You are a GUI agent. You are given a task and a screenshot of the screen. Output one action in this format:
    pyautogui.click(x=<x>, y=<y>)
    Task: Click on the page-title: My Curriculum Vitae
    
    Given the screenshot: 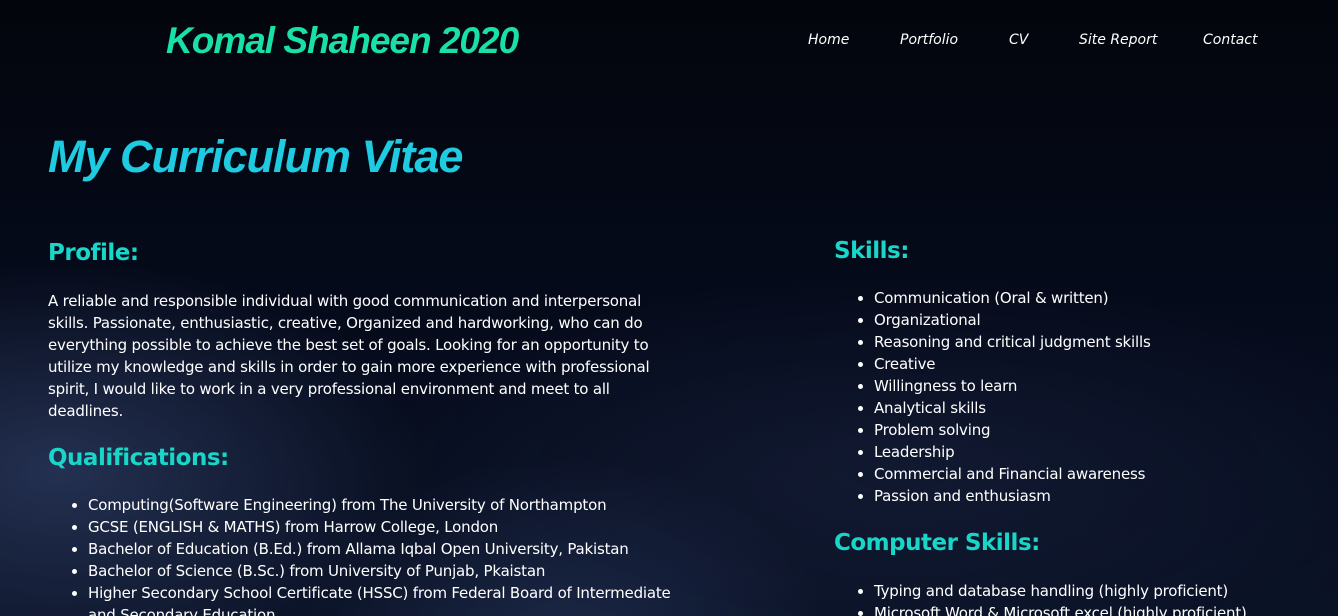 What is the action you would take?
    pyautogui.click(x=255, y=156)
    